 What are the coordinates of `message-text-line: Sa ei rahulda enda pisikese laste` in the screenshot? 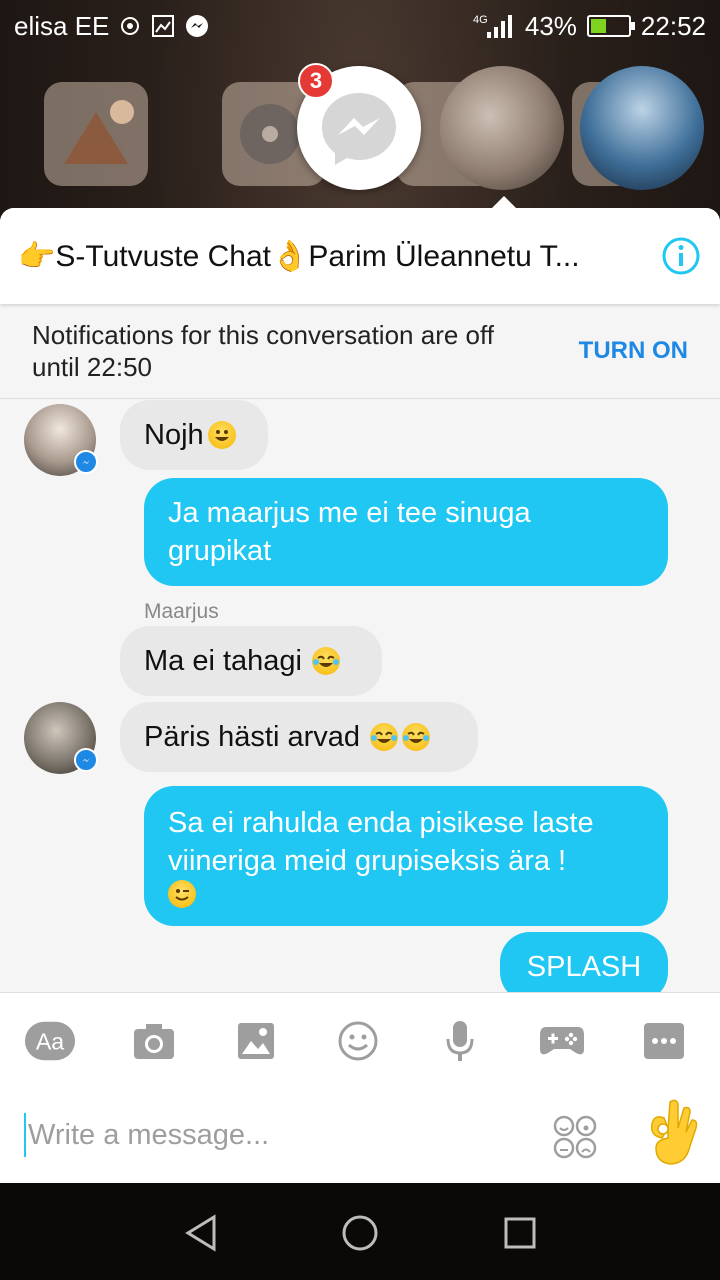 It's located at (381, 823).